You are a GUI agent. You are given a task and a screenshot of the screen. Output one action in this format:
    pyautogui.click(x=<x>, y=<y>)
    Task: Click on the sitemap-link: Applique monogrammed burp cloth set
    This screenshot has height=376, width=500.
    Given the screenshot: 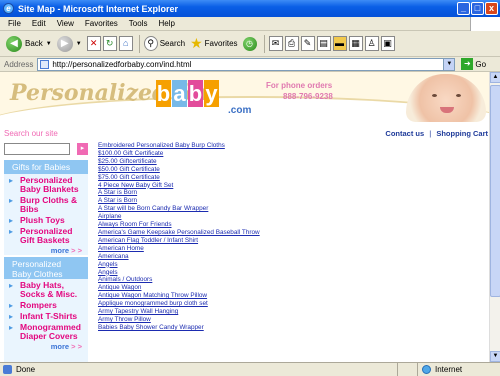 What is the action you would take?
    pyautogui.click(x=248, y=304)
    